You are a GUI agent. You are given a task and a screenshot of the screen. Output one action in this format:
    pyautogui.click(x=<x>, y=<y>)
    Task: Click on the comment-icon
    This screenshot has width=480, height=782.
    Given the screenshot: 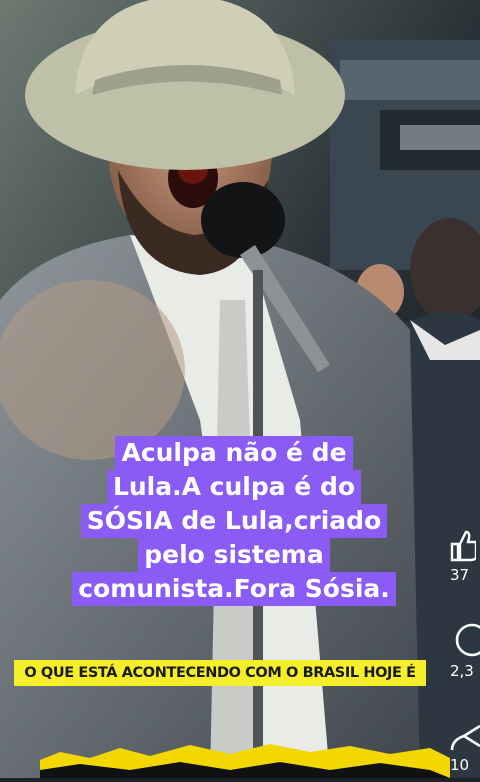 What is the action you would take?
    pyautogui.click(x=465, y=640)
    